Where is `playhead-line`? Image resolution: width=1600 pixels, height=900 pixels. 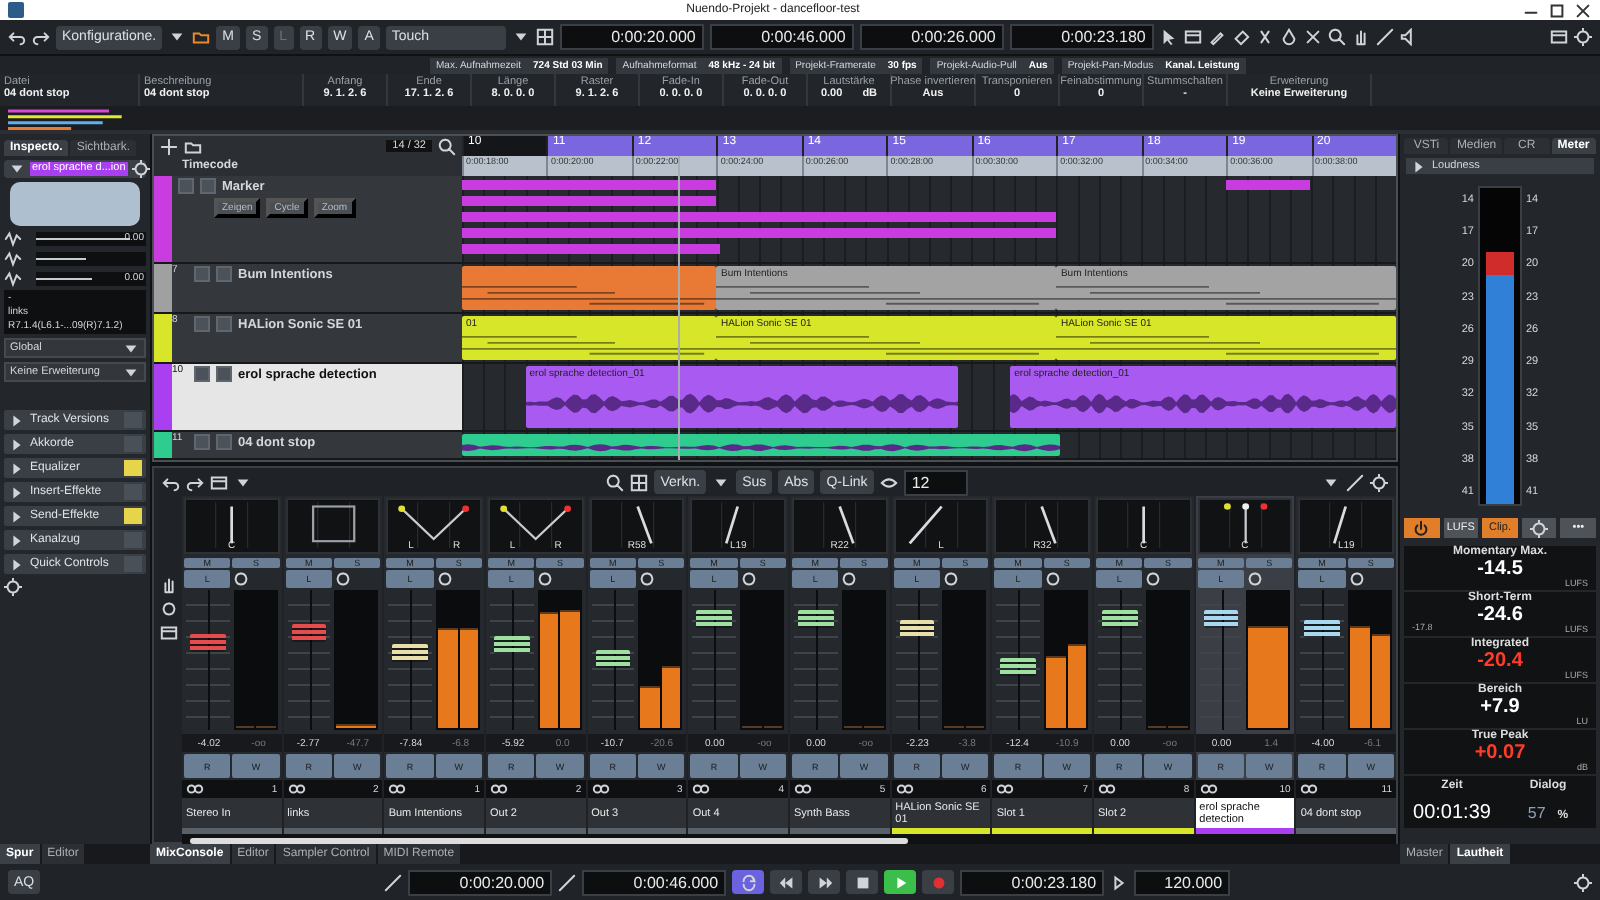 playhead-line is located at coordinates (679, 308).